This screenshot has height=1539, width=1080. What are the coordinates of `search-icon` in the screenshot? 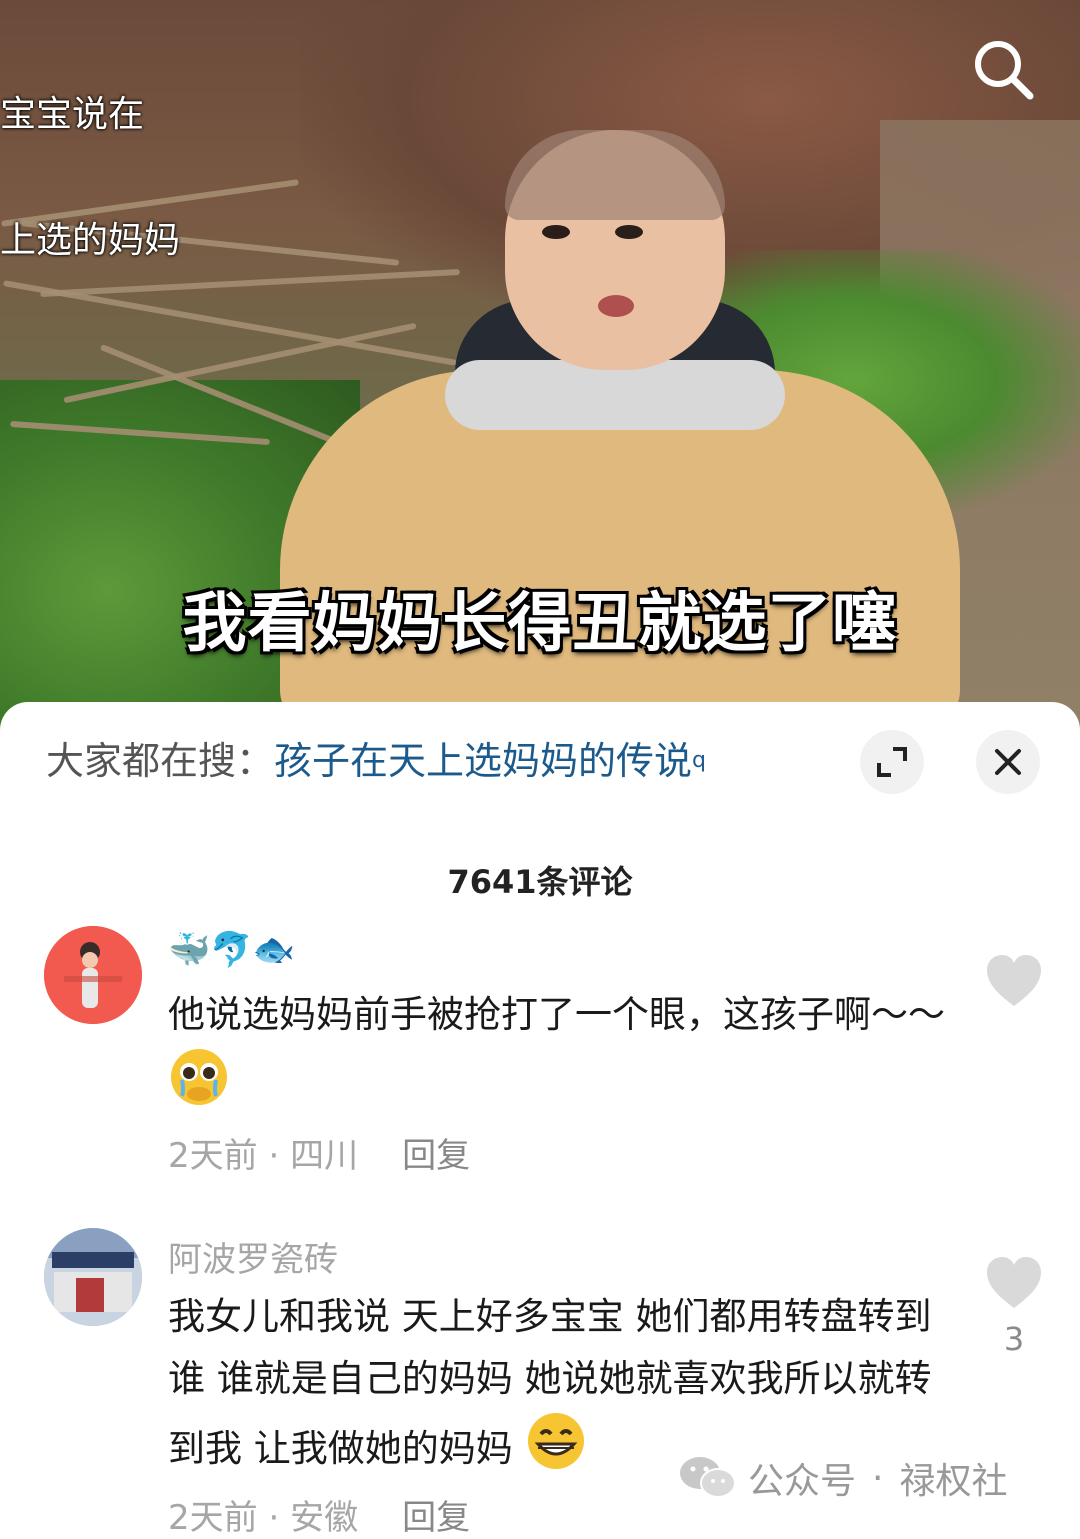 It's located at (1004, 70).